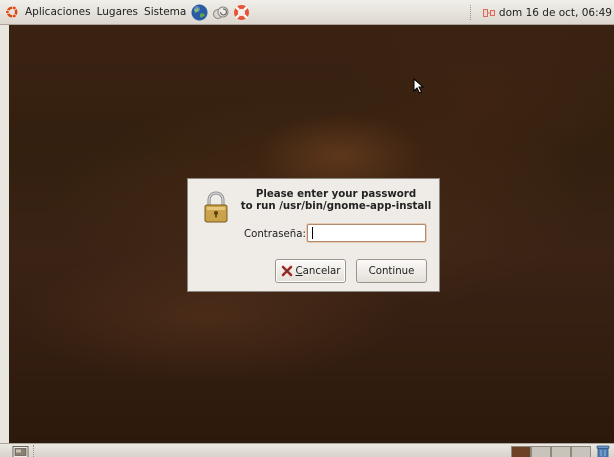  What do you see at coordinates (488, 13) in the screenshot?
I see `network-icon` at bounding box center [488, 13].